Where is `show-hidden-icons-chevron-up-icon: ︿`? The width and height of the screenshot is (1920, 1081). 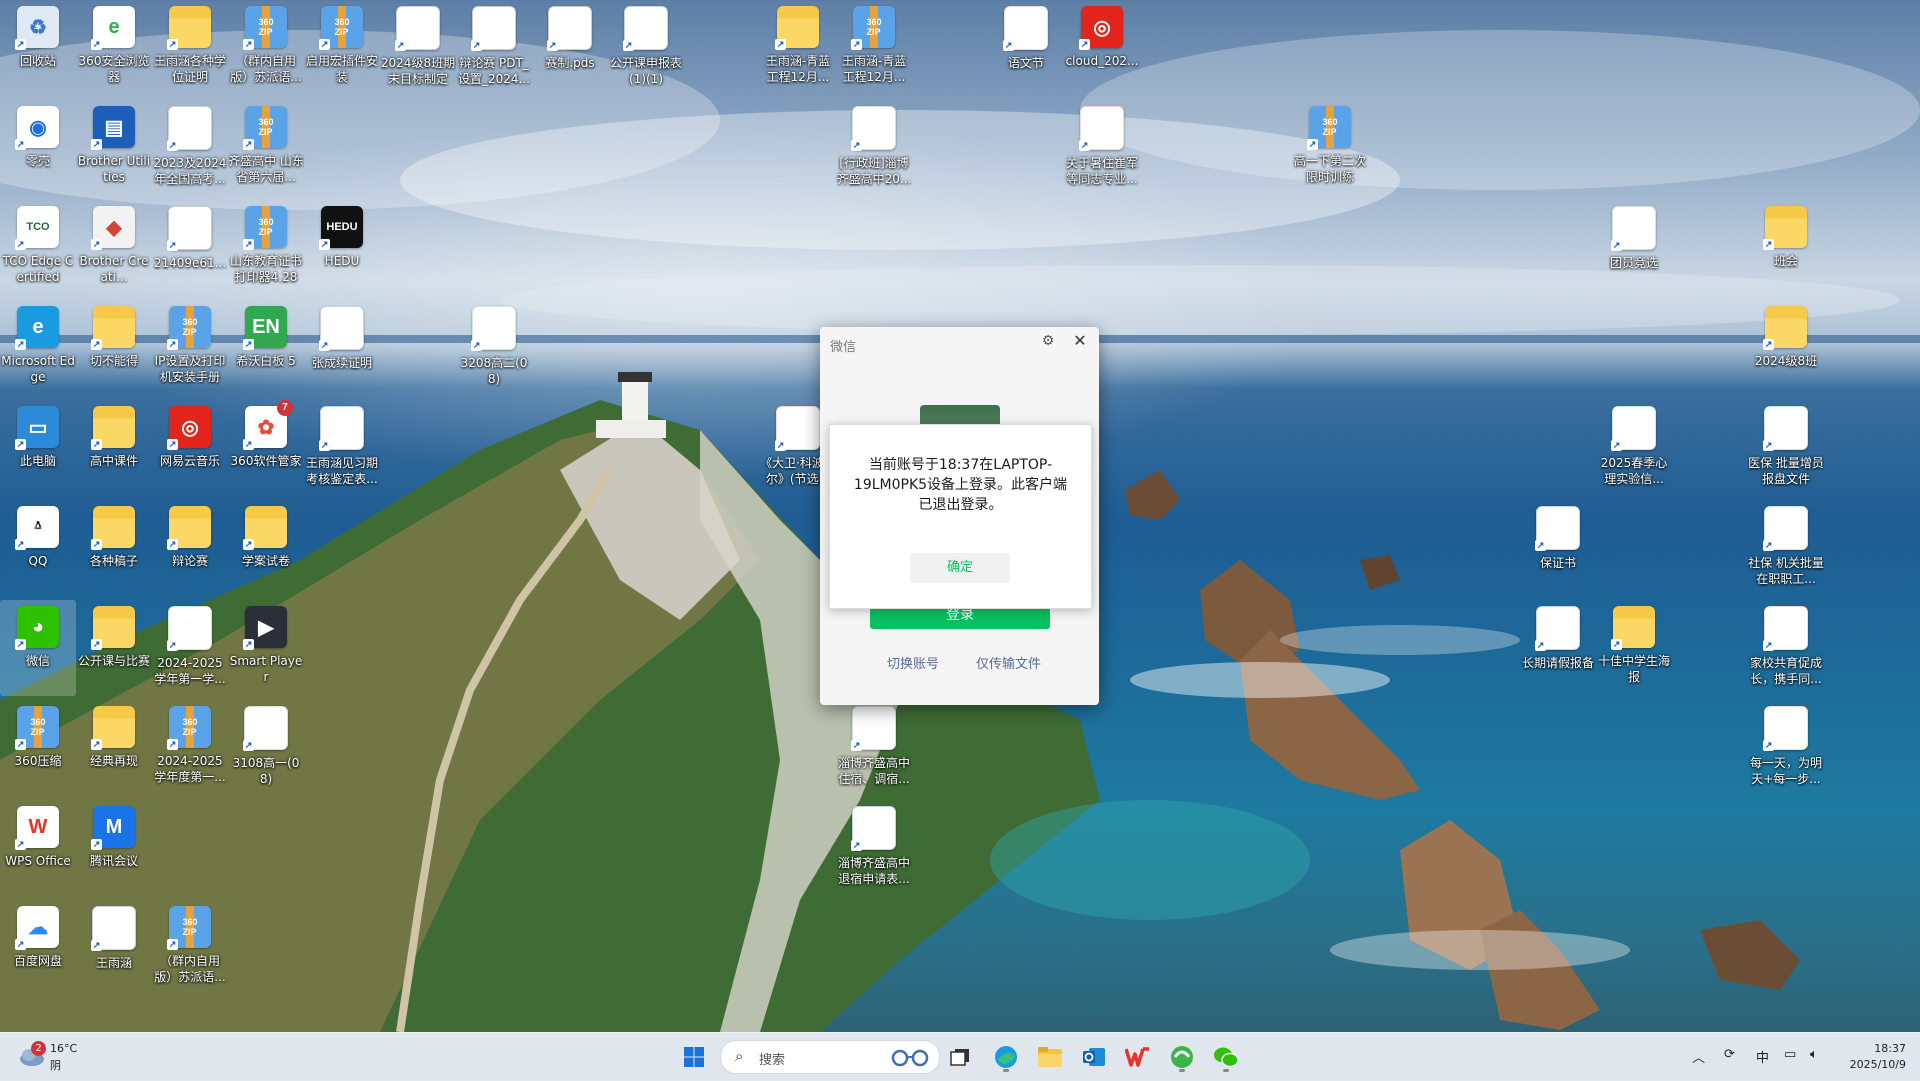
show-hidden-icons-chevron-up-icon: ︿ is located at coordinates (1698, 1056).